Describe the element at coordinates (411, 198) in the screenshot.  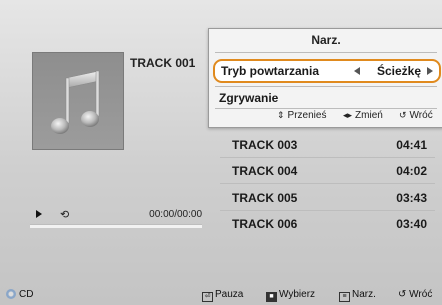
I see `track-duration: 03:43` at that location.